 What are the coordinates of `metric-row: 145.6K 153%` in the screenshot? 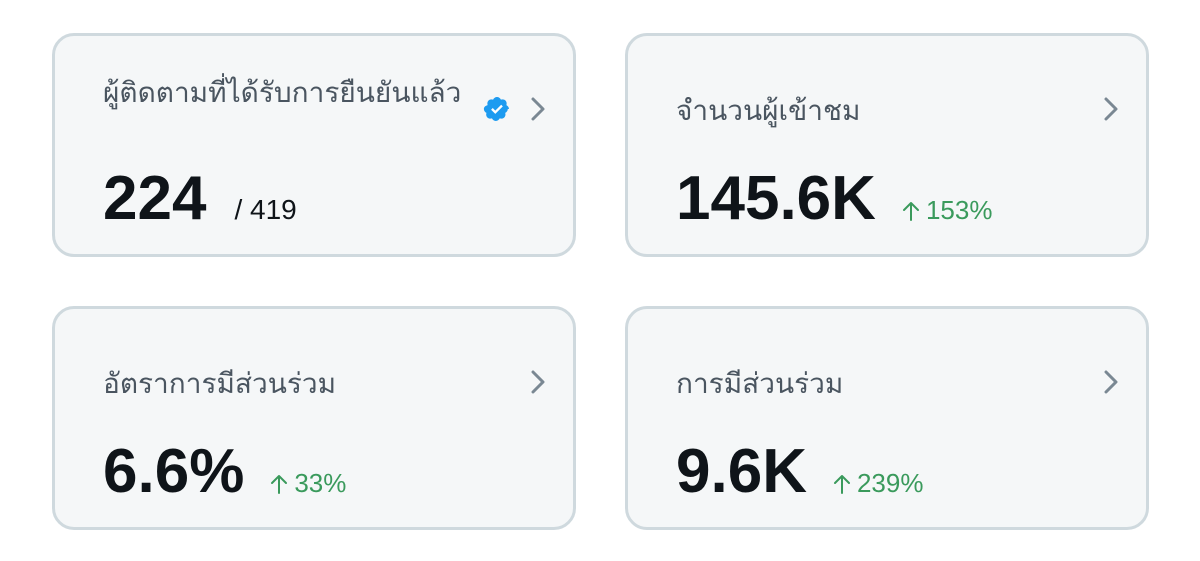 It's located at (834, 199).